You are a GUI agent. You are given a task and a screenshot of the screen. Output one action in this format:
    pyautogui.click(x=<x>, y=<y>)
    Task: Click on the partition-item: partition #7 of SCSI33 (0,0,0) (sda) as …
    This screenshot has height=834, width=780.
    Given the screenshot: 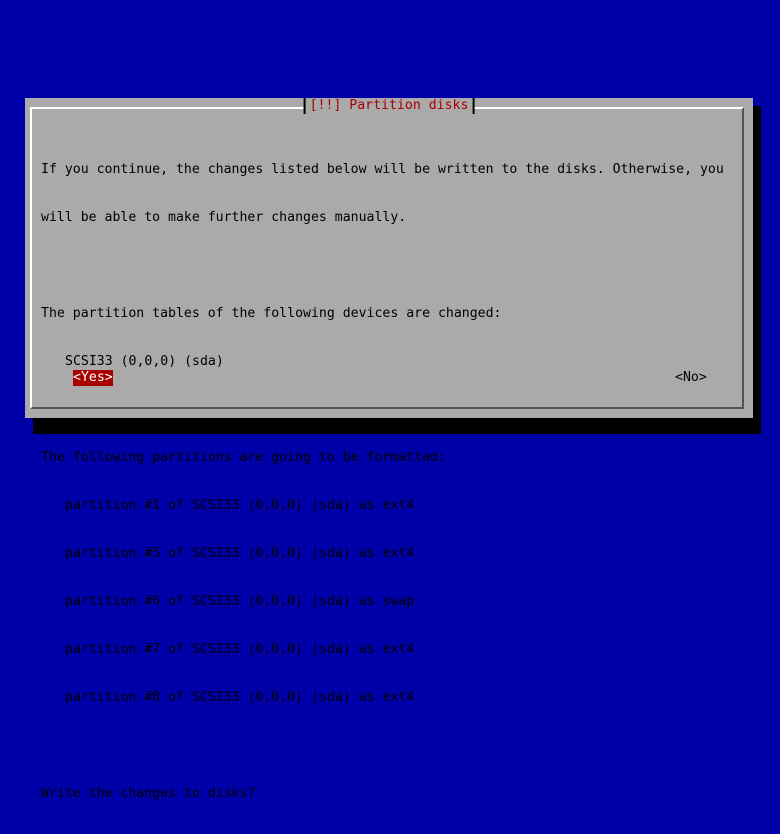 What is the action you would take?
    pyautogui.click(x=240, y=649)
    